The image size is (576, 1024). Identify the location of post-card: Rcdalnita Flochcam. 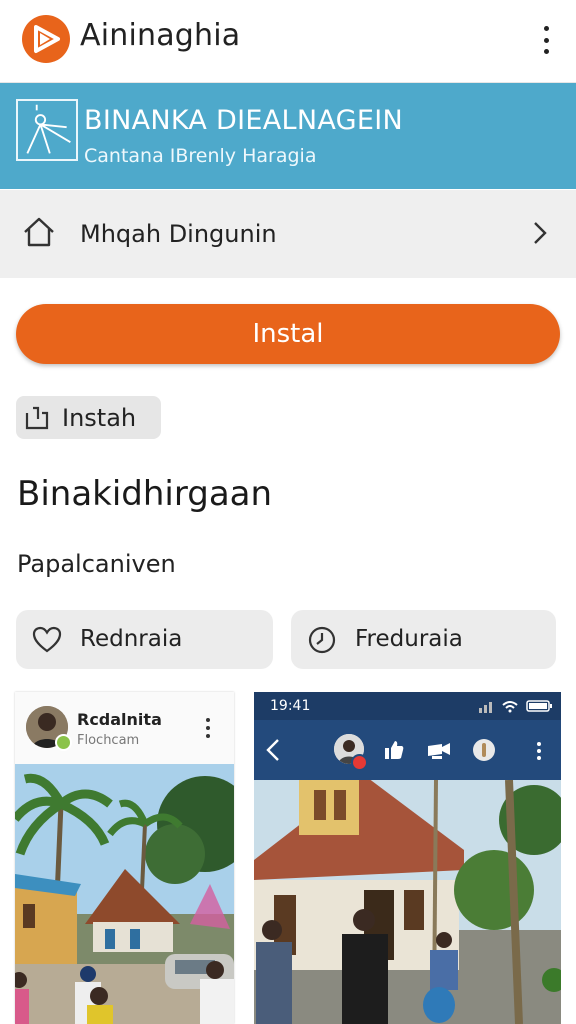
(124, 858).